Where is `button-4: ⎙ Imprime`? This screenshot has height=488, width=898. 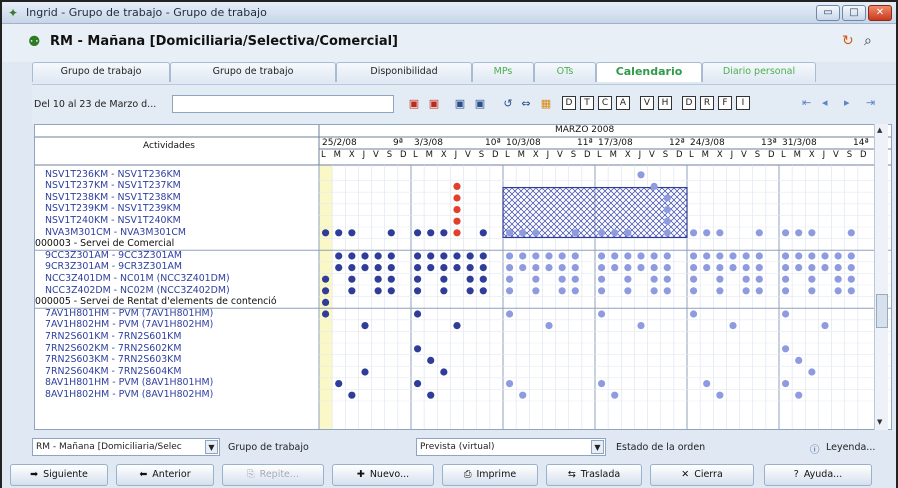
button-4: ⎙ Imprime is located at coordinates (490, 475).